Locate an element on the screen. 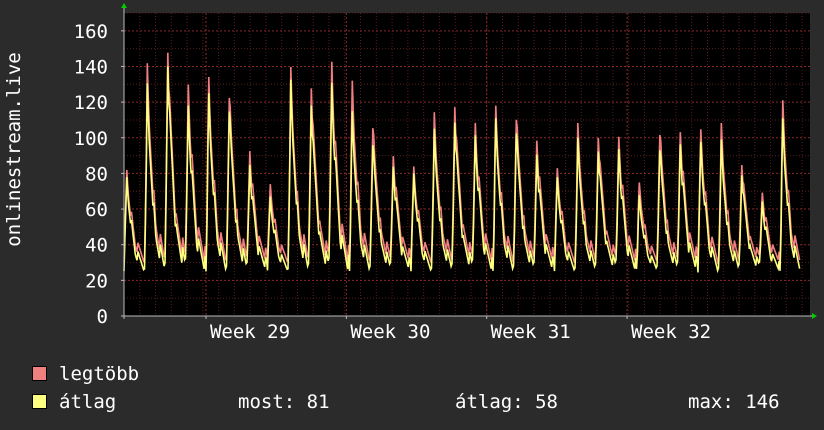  x-tick-label: Week 29 is located at coordinates (250, 332).